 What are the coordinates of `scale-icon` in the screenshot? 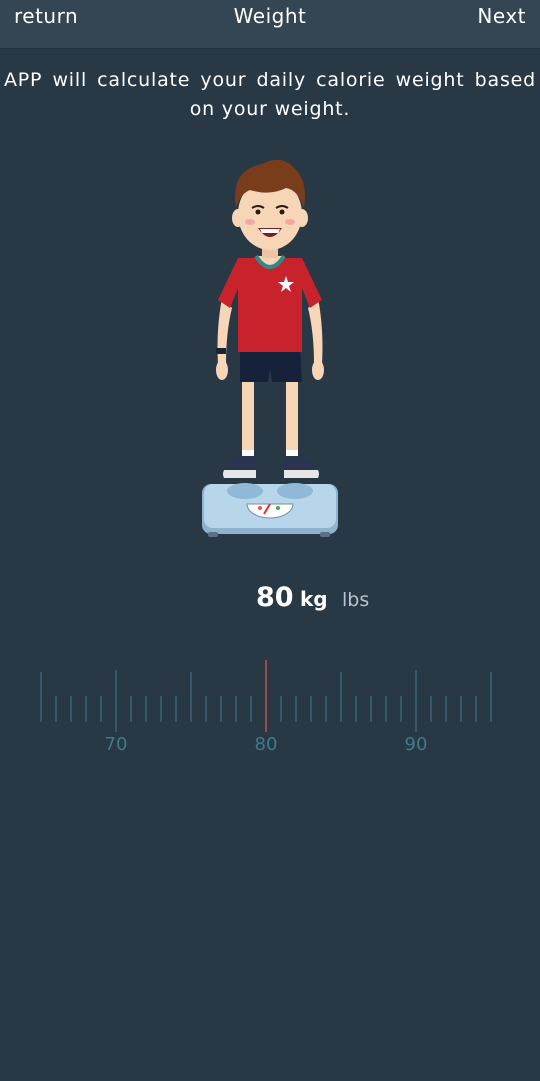 It's located at (270, 510).